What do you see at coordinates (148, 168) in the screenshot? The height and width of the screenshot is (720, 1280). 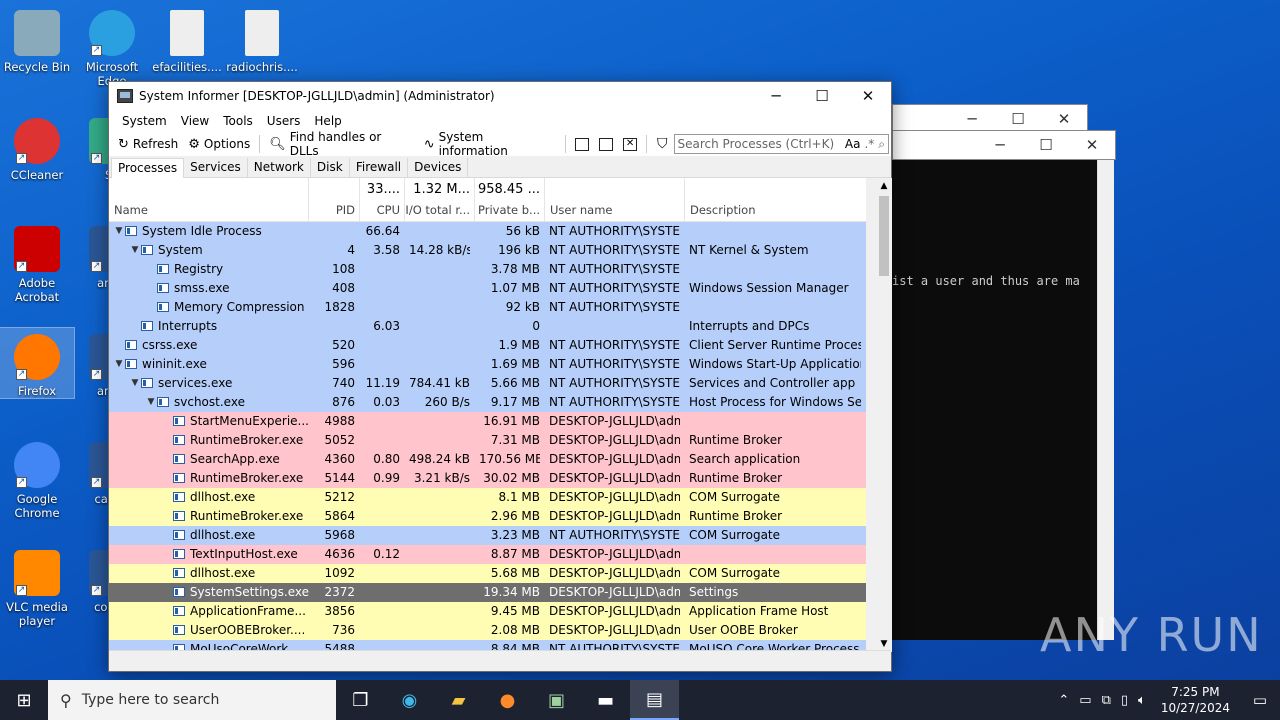 I see `tab-processes: Processes` at bounding box center [148, 168].